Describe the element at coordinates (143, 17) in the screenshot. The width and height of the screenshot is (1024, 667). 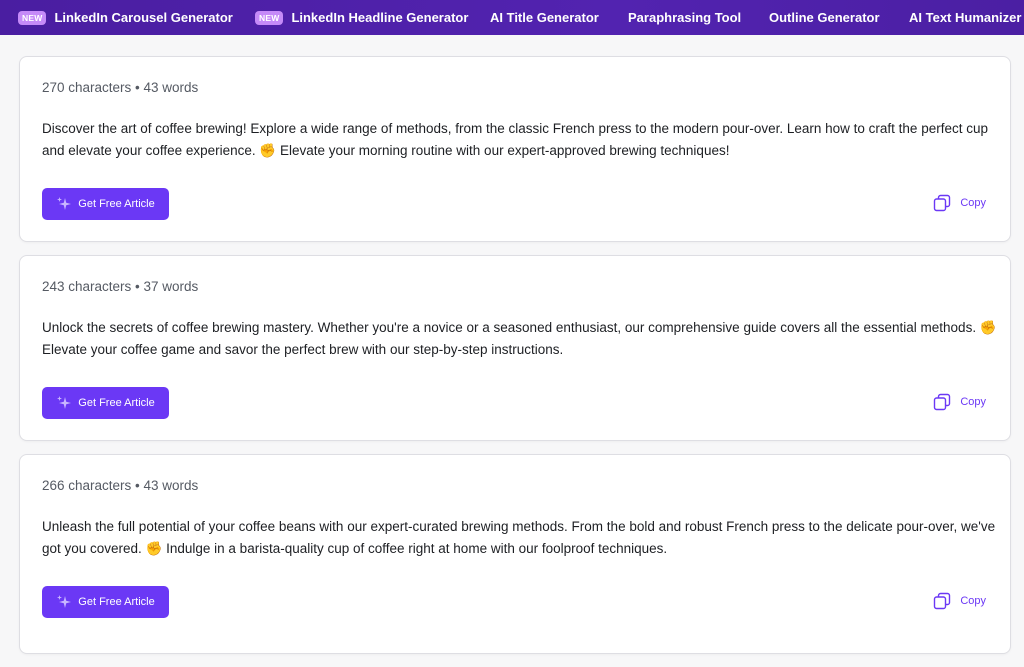
I see `nav-item-label: LinkedIn Carousel Generator` at that location.